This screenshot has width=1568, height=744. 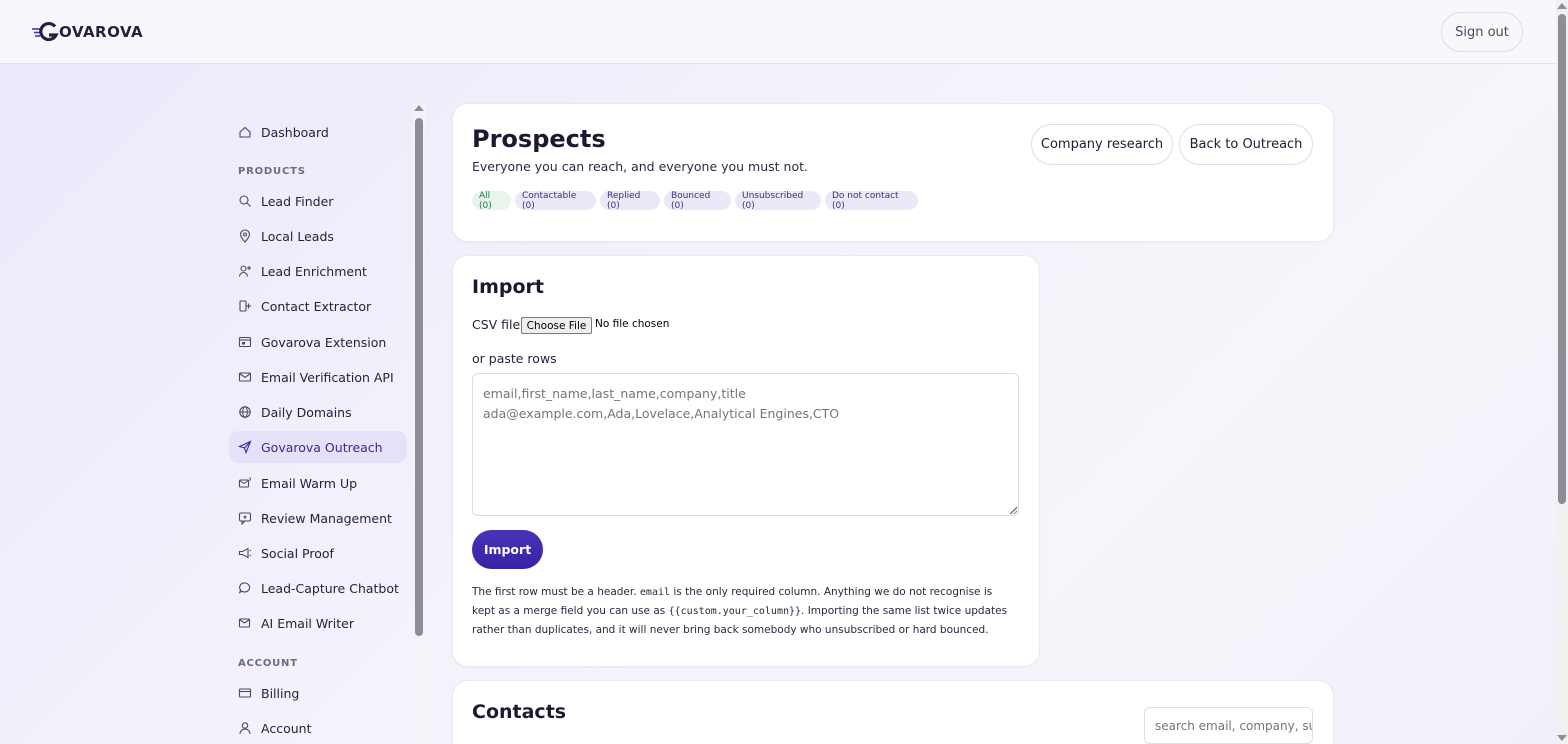 What do you see at coordinates (419, 108) in the screenshot?
I see `sidebar-scroll-up-arrow` at bounding box center [419, 108].